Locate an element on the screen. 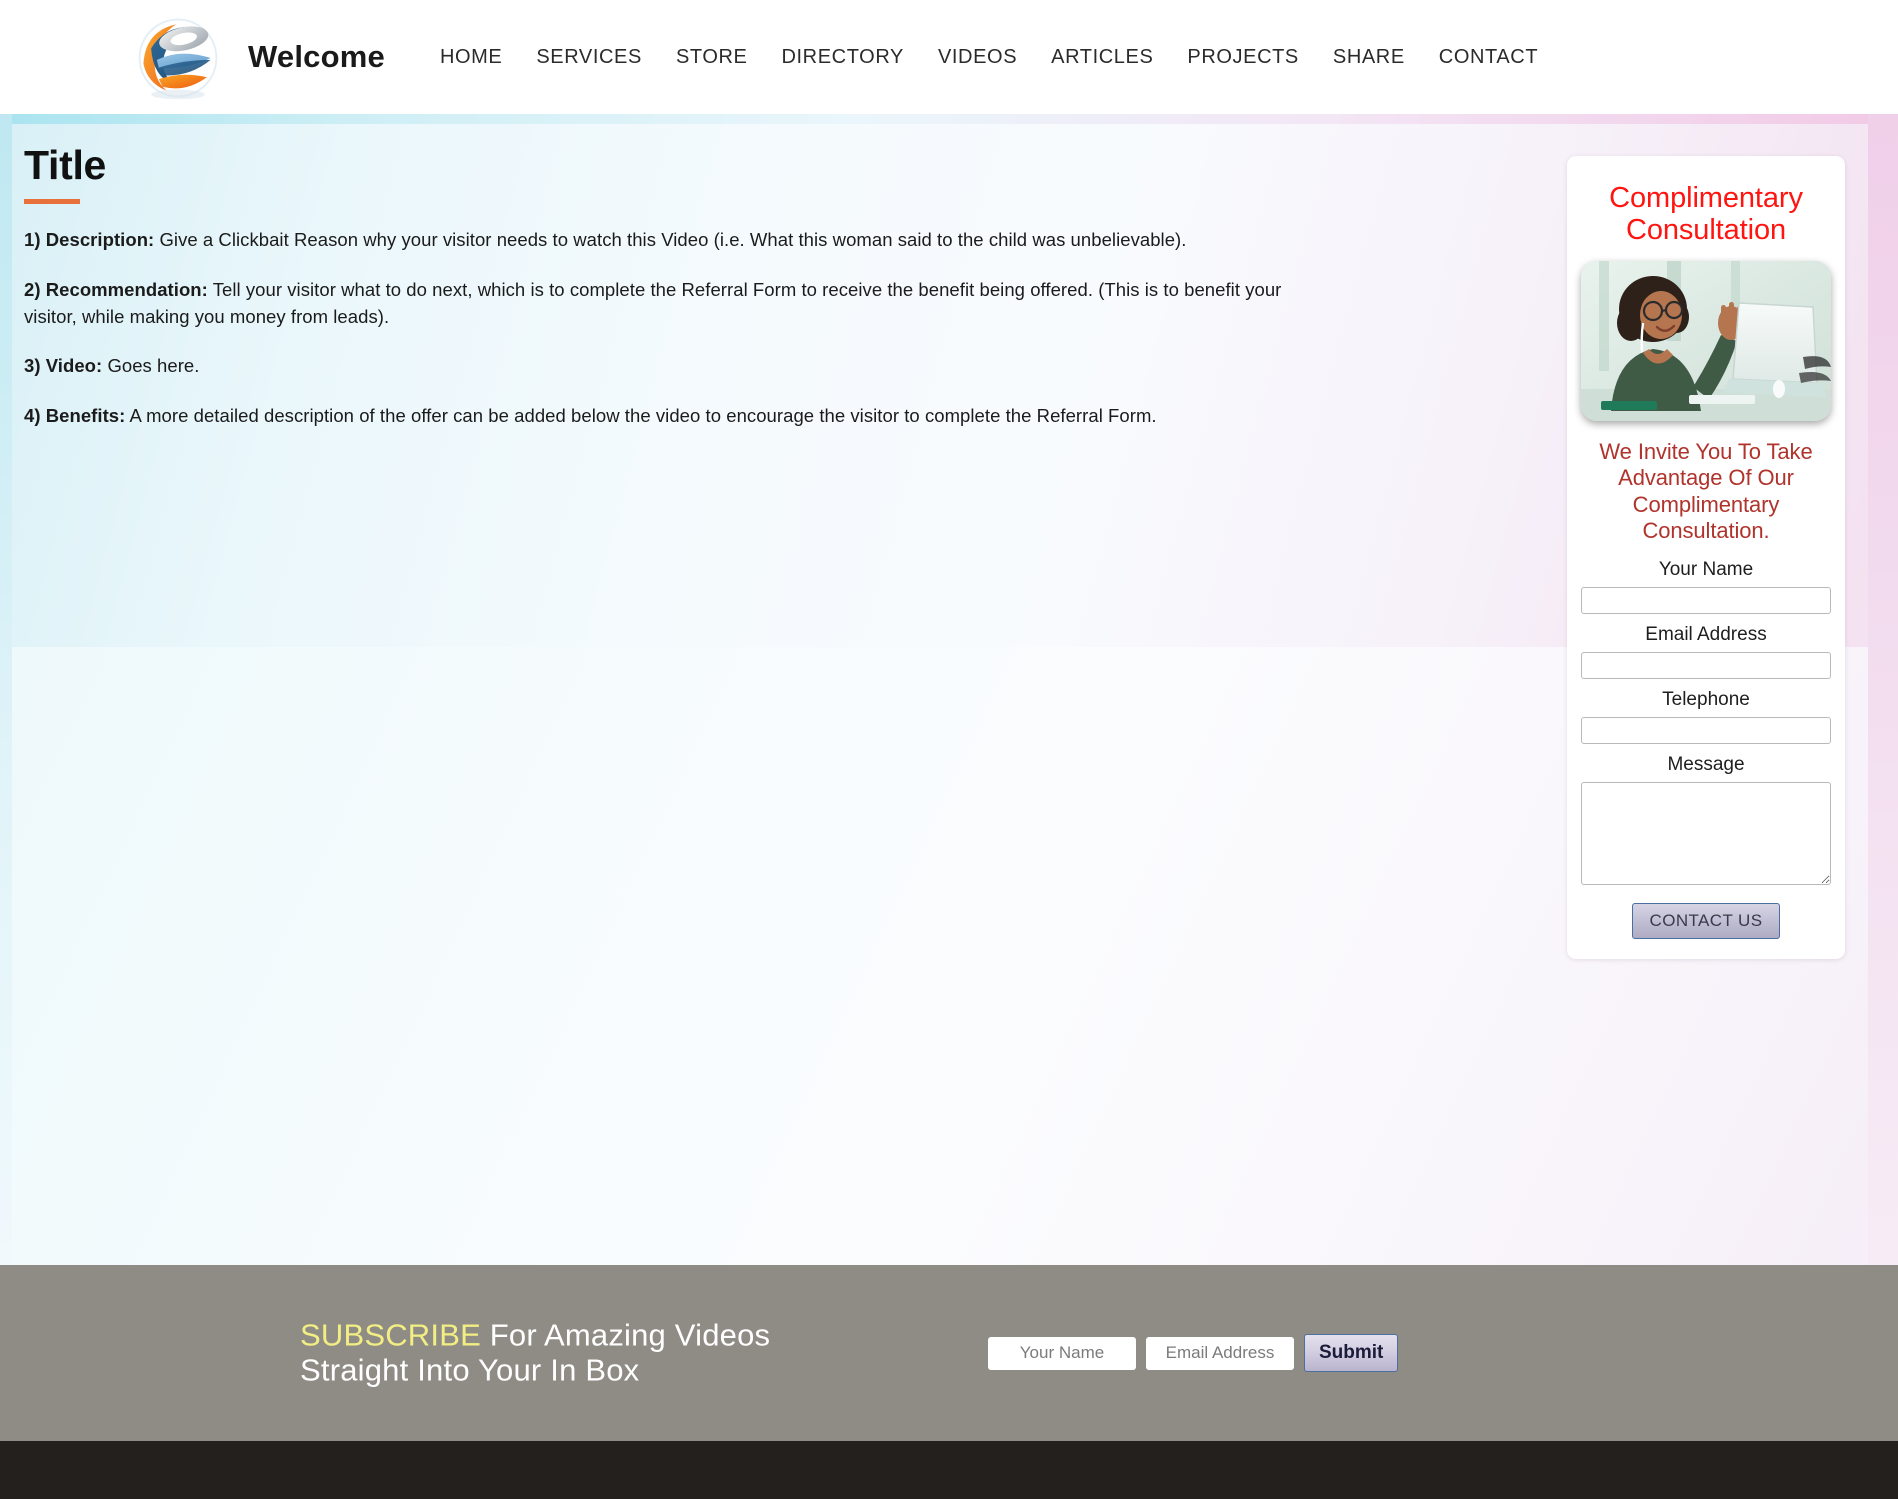  nav-item-share: SHARE is located at coordinates (1369, 57).